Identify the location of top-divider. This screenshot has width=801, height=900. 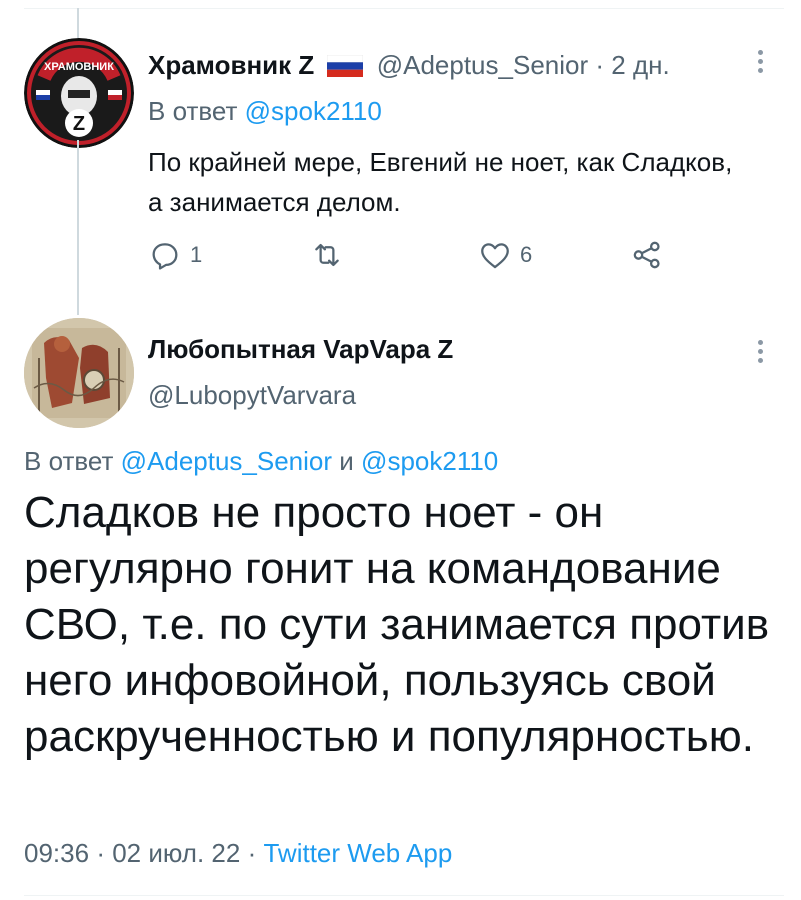
(404, 8).